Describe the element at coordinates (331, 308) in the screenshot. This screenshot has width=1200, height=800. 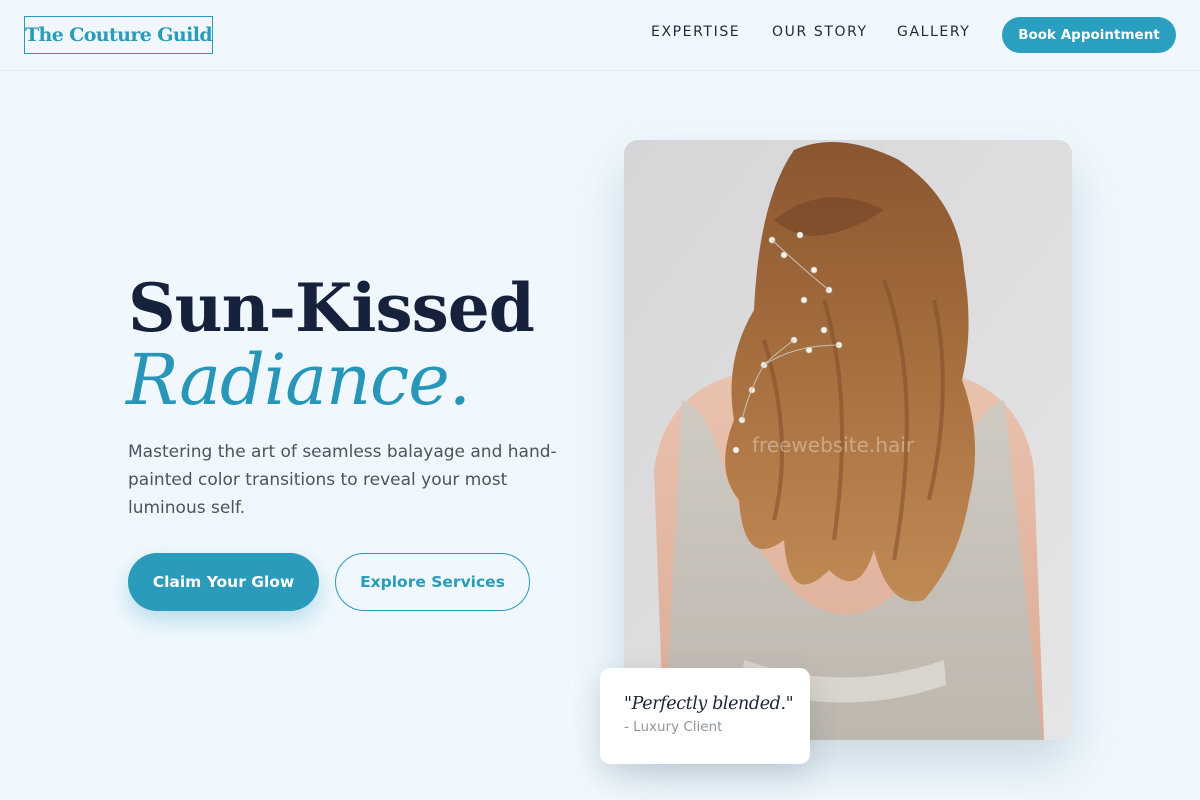
I see `hero-headline-line1: Sun-Kissed` at that location.